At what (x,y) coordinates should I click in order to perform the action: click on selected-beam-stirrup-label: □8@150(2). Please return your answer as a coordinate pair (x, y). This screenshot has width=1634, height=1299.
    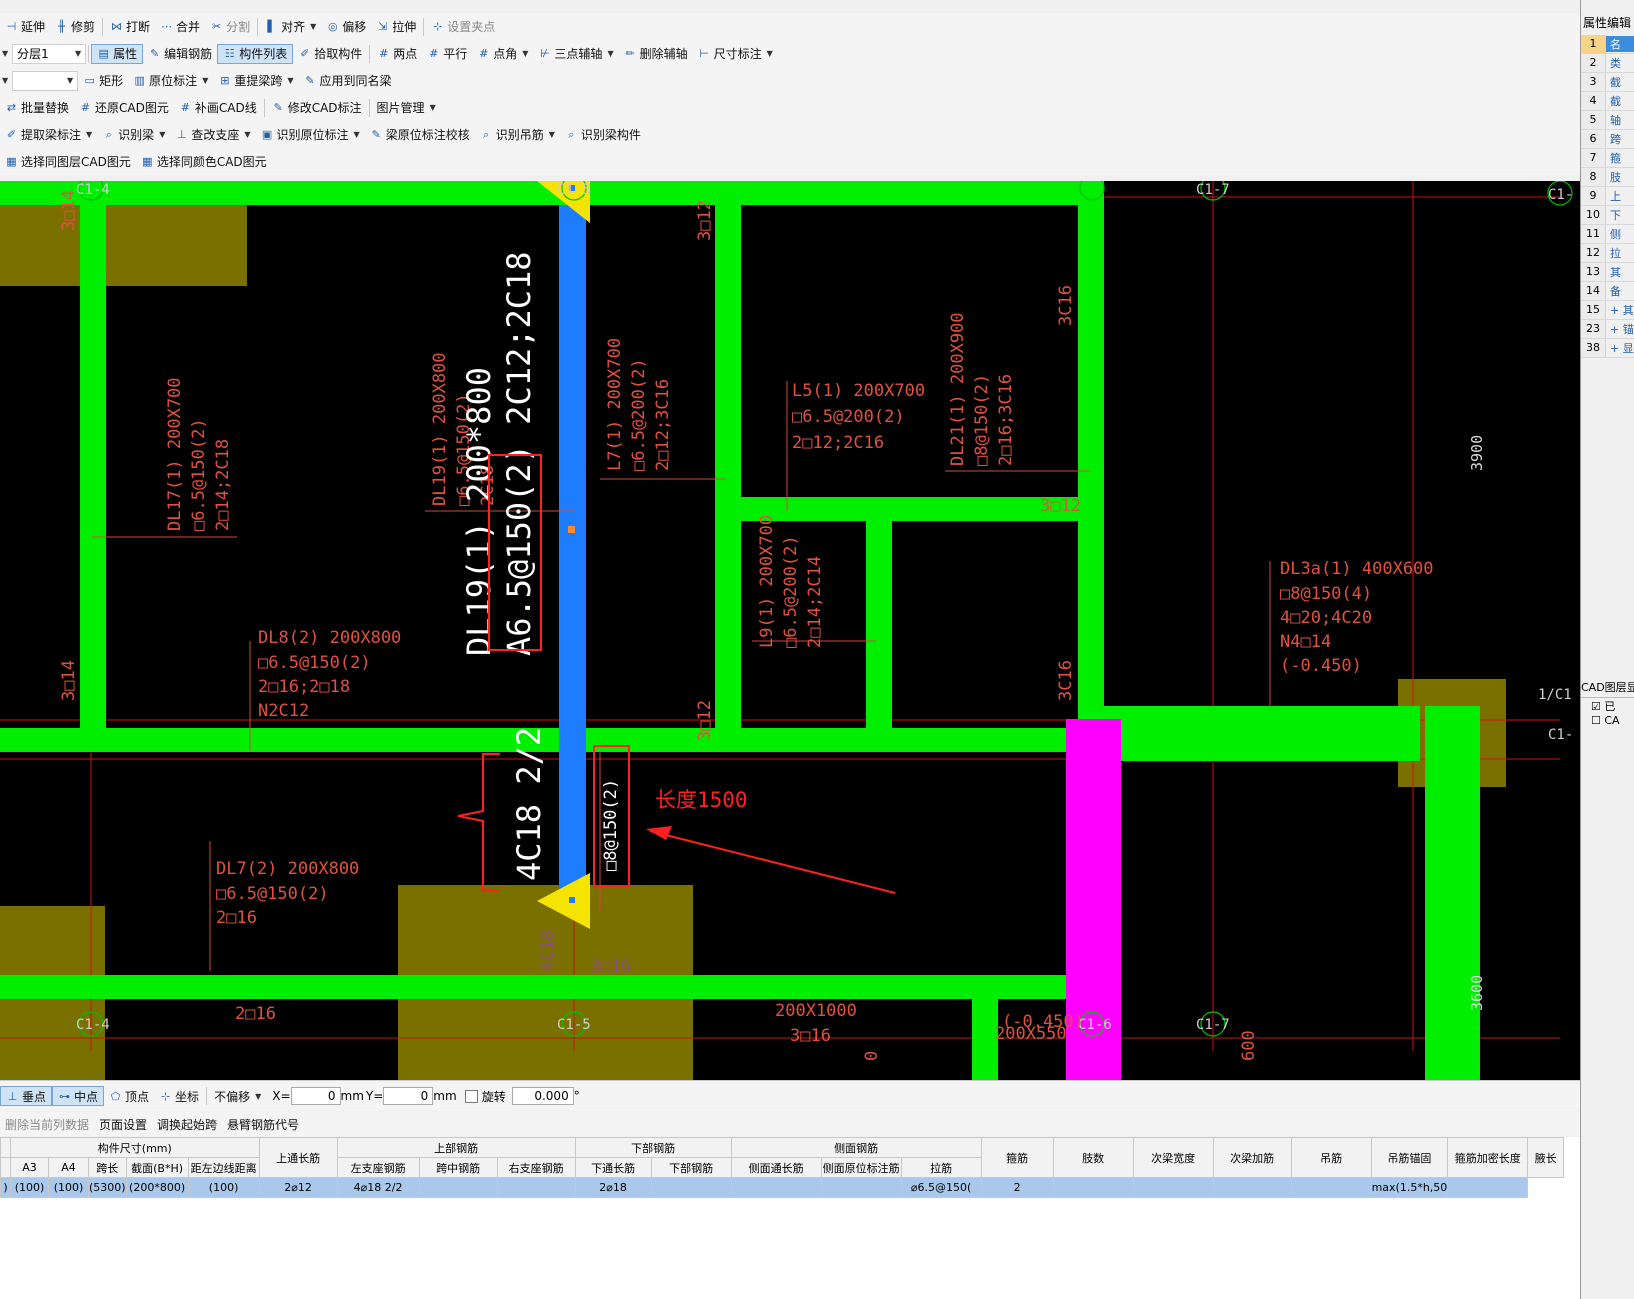
    Looking at the image, I should click on (611, 825).